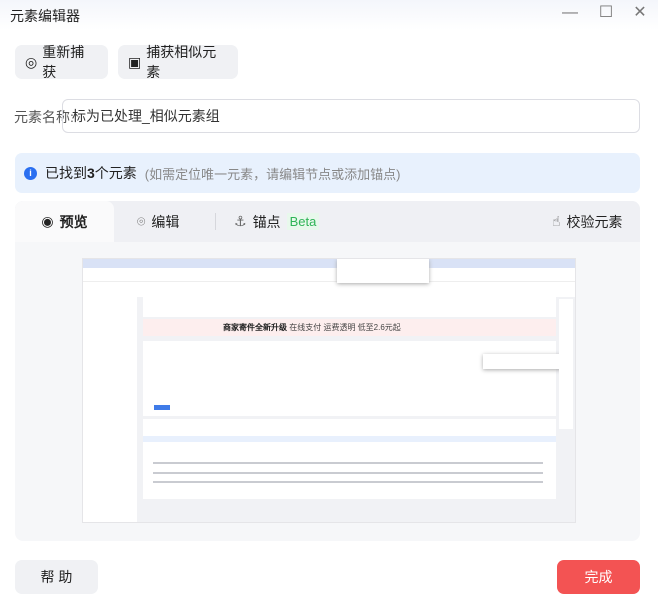 The width and height of the screenshot is (658, 602). I want to click on tab-preview: ◉ 预览, so click(64, 221).